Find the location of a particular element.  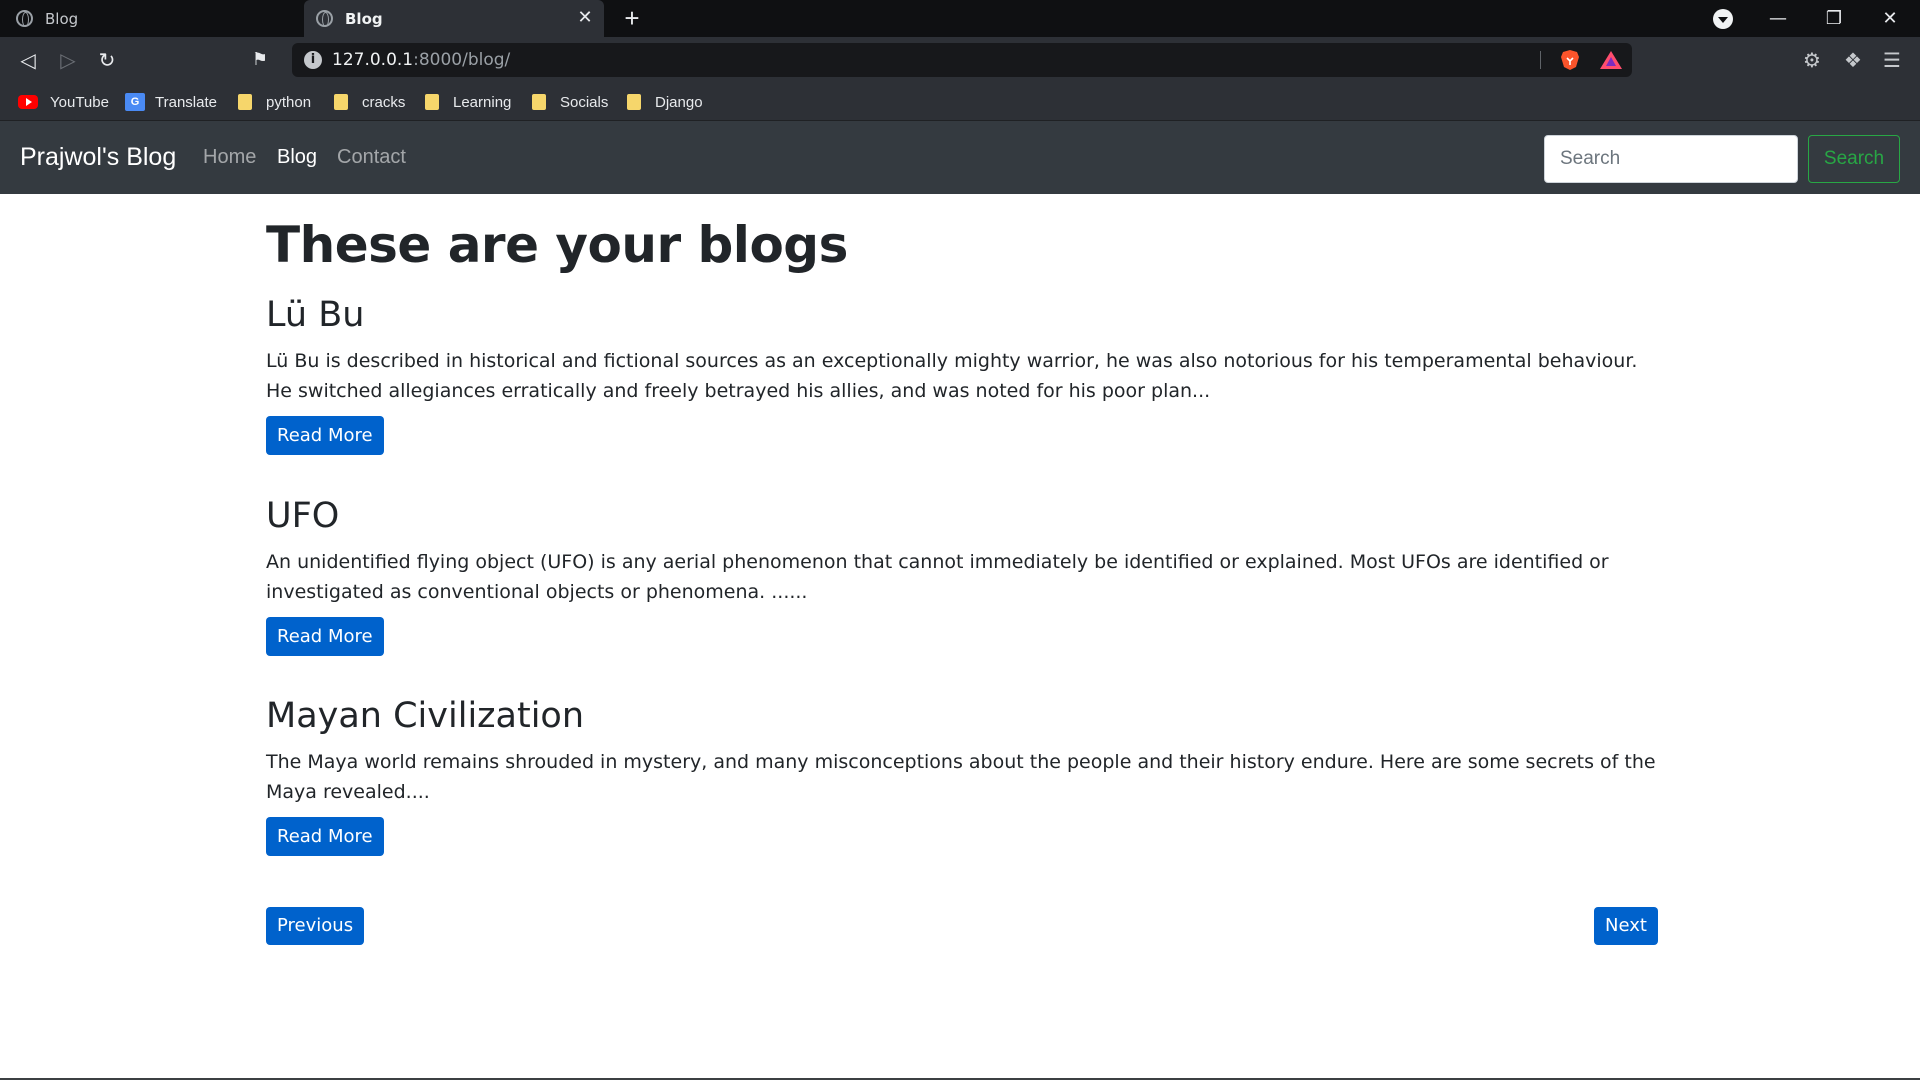

post-title: Lü Bu is located at coordinates (315, 315).